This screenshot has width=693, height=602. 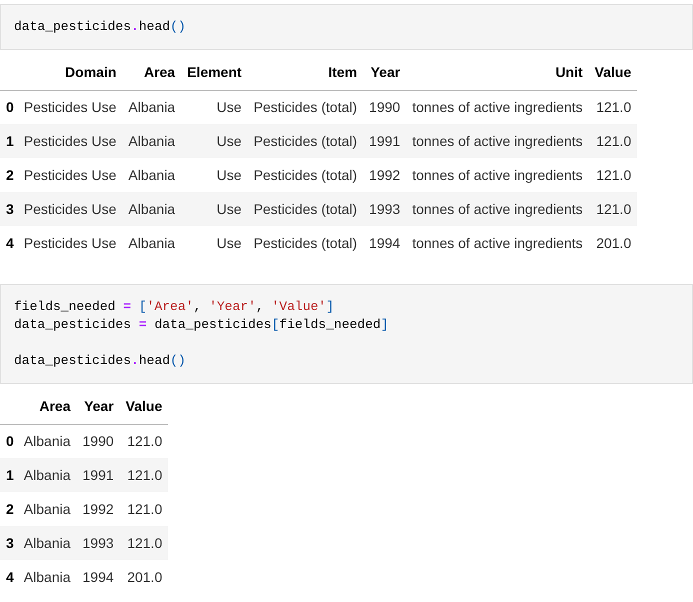 I want to click on column-header: Element, so click(x=214, y=73).